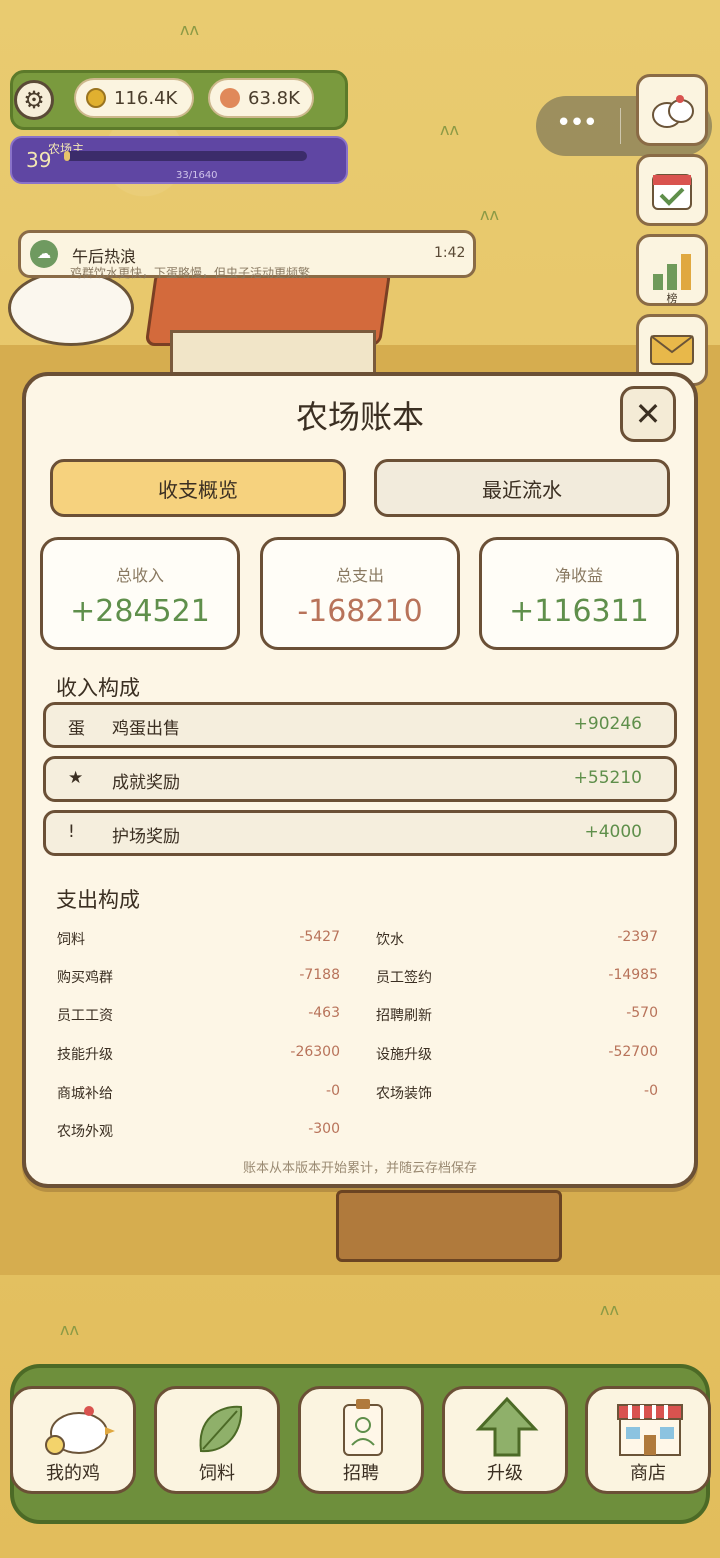  I want to click on stat-total-expense: 总支出 -168210, so click(360, 593).